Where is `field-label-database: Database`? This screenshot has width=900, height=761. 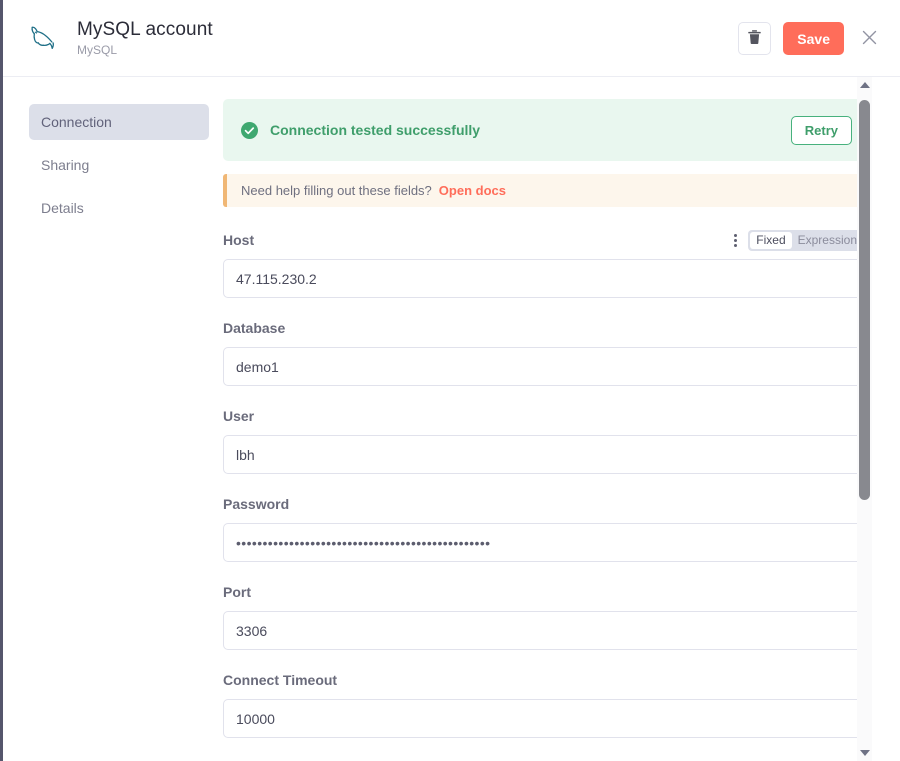 field-label-database: Database is located at coordinates (254, 328).